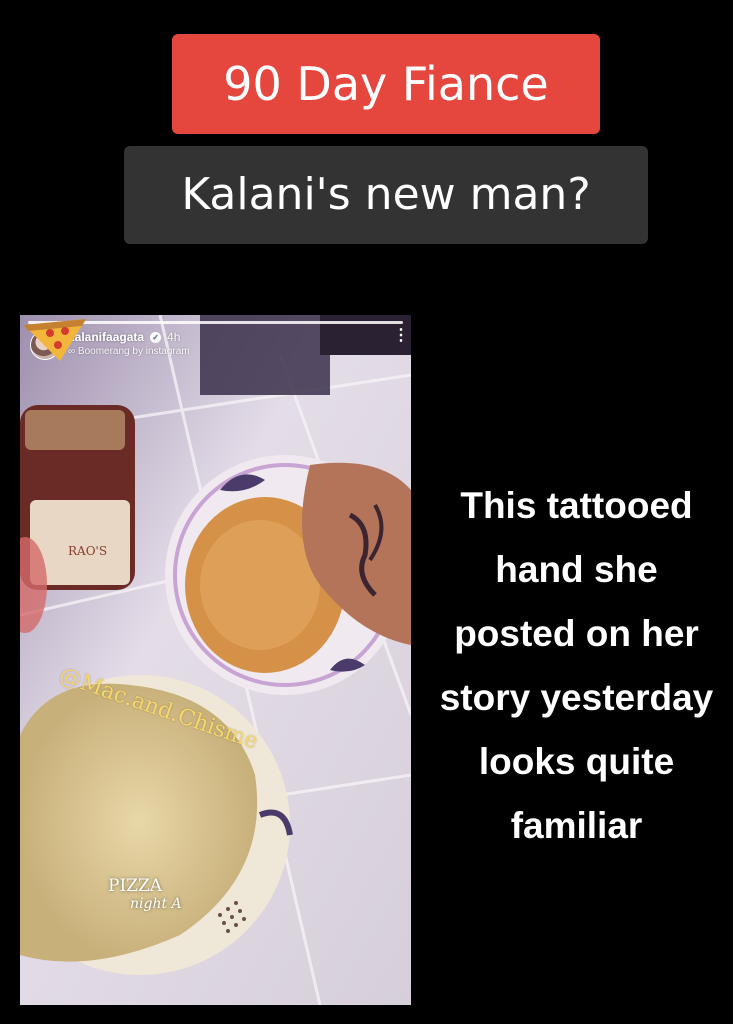 Image resolution: width=733 pixels, height=1024 pixels. Describe the element at coordinates (386, 84) in the screenshot. I see `title-banner: 90 Day Fiance` at that location.